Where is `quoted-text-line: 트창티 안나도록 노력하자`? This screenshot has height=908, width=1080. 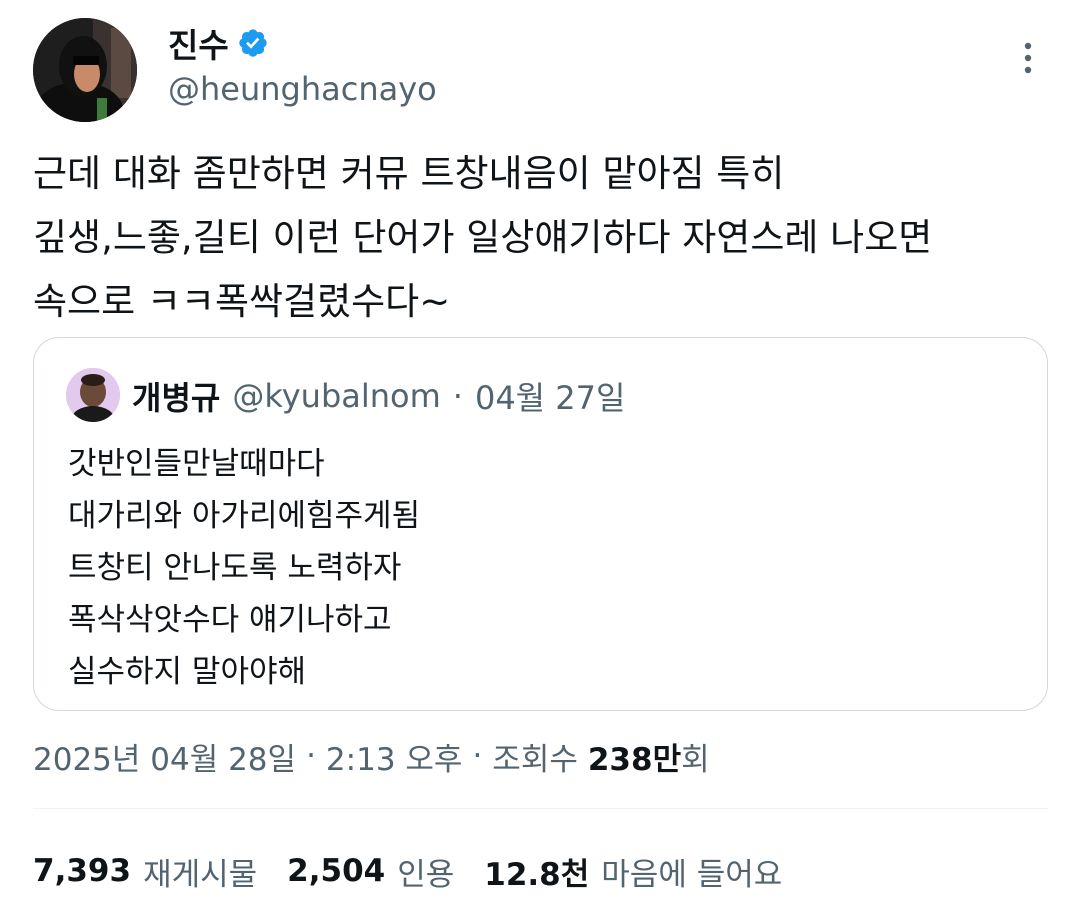
quoted-text-line: 트창티 안나도록 노력하자 is located at coordinates (235, 568).